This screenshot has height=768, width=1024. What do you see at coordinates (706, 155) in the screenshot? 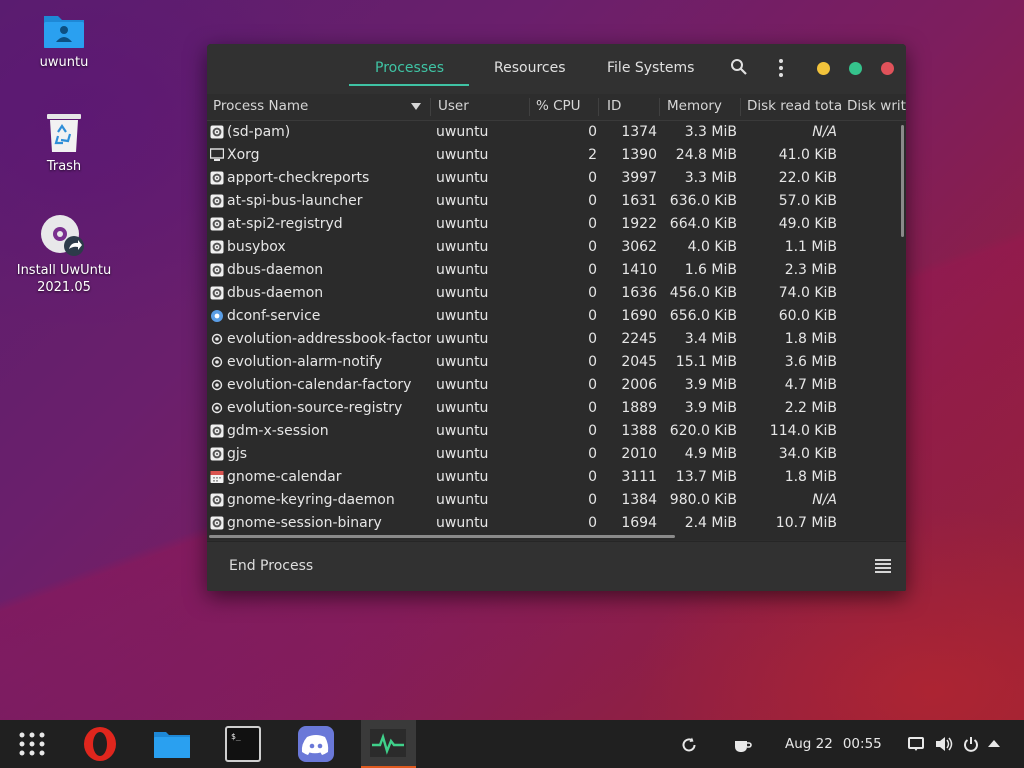
I see `process-memory: 24.8 MiB` at bounding box center [706, 155].